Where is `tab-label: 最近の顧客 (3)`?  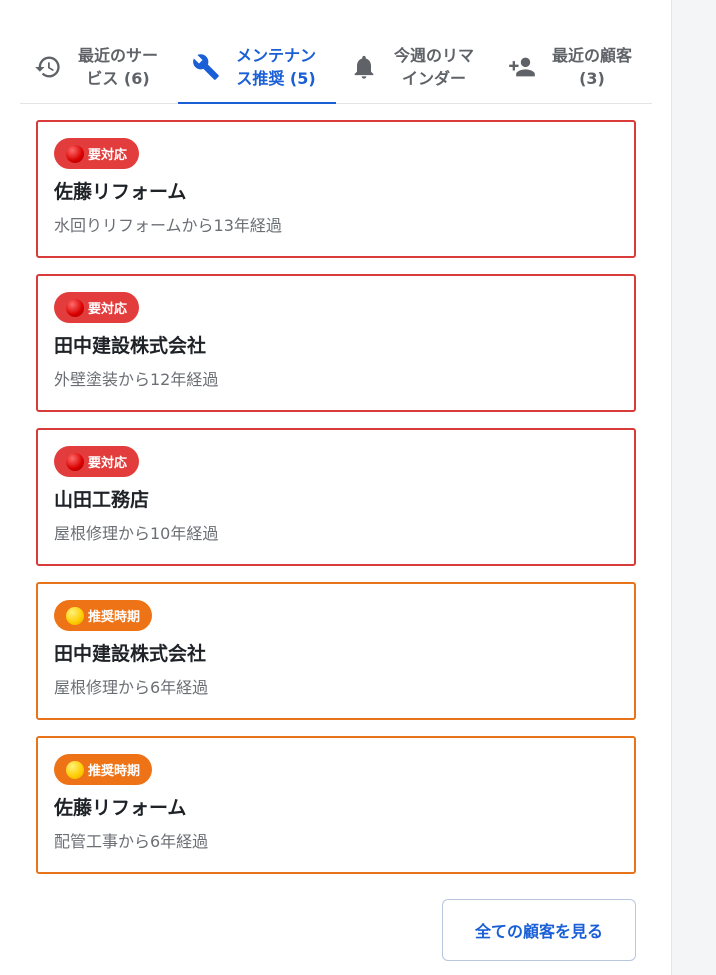 tab-label: 最近の顧客 (3) is located at coordinates (591, 66).